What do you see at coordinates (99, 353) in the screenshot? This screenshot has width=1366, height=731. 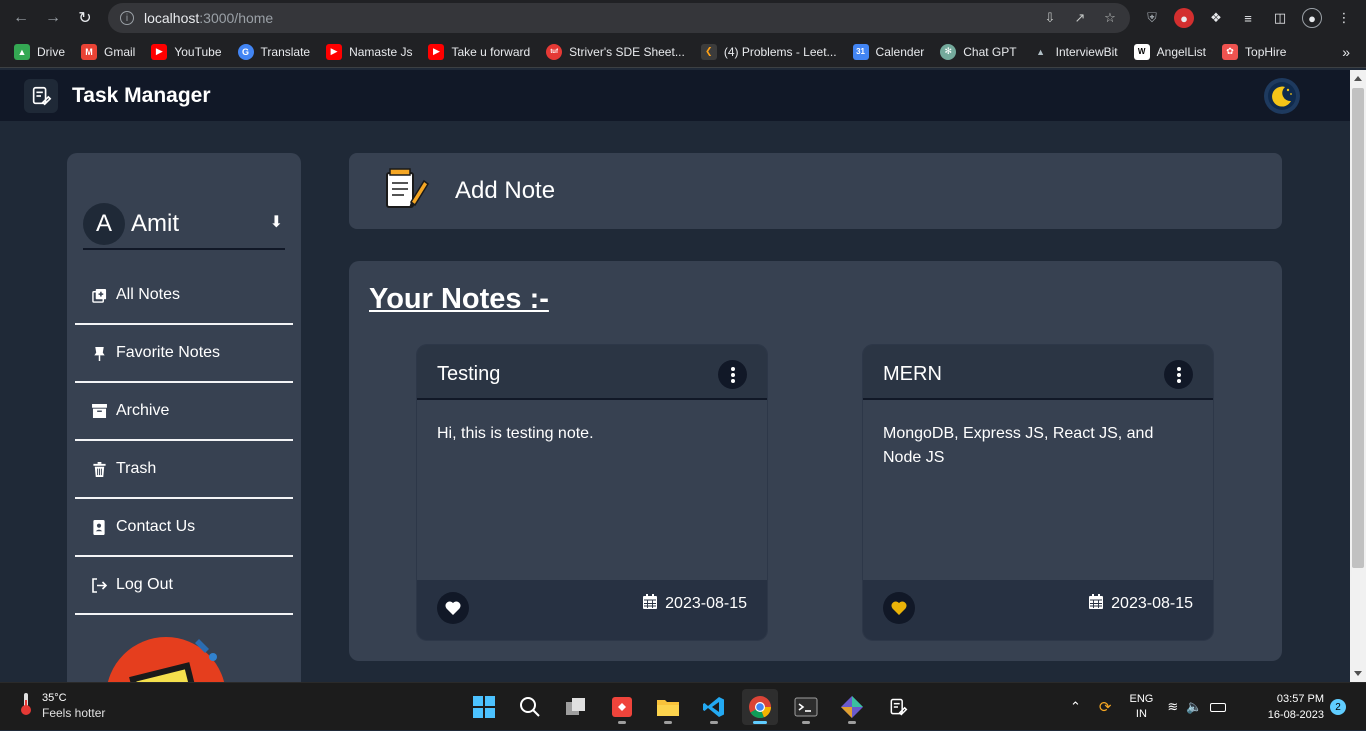 I see `pin-icon` at bounding box center [99, 353].